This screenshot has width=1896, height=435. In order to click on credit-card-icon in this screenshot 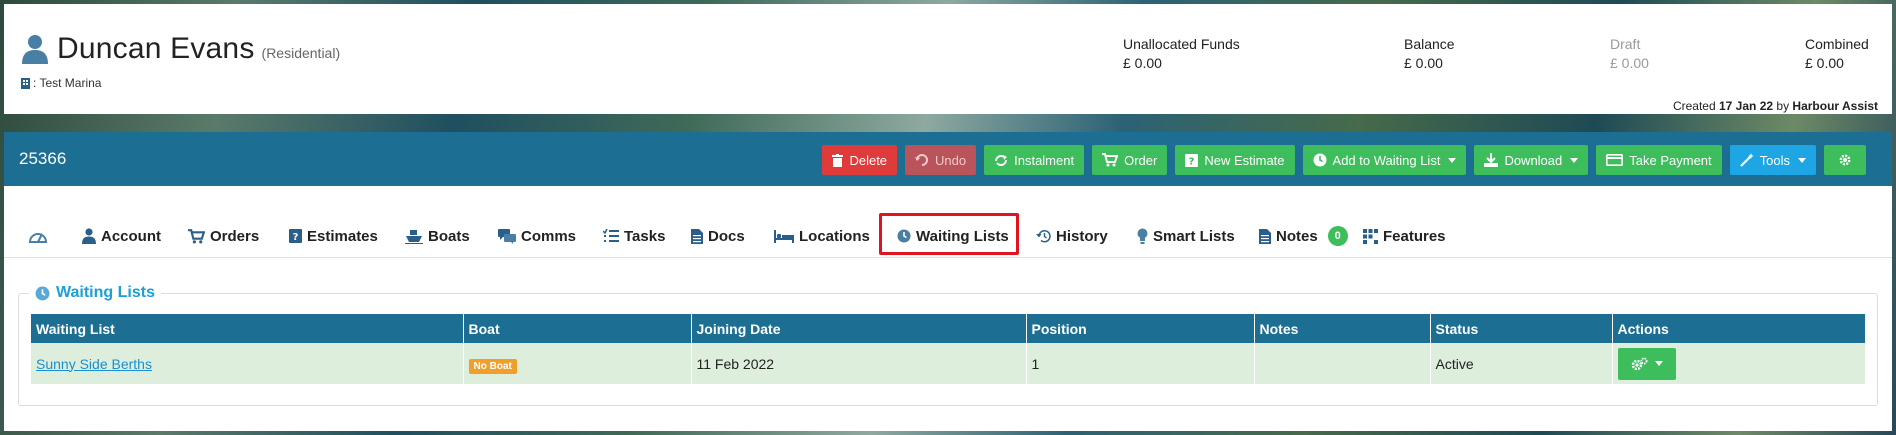, I will do `click(1615, 160)`.